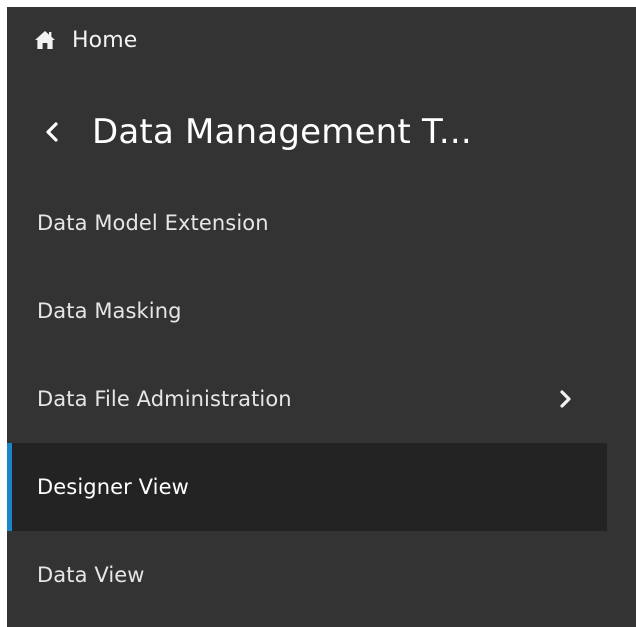 This screenshot has width=636, height=627. Describe the element at coordinates (52, 132) in the screenshot. I see `chevron-left-icon` at that location.